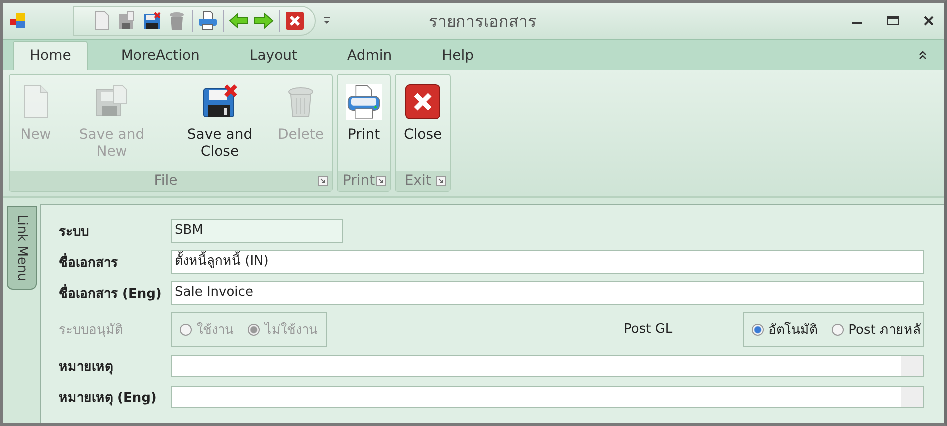  What do you see at coordinates (220, 125) in the screenshot?
I see `ribbon-button: Save and Close` at bounding box center [220, 125].